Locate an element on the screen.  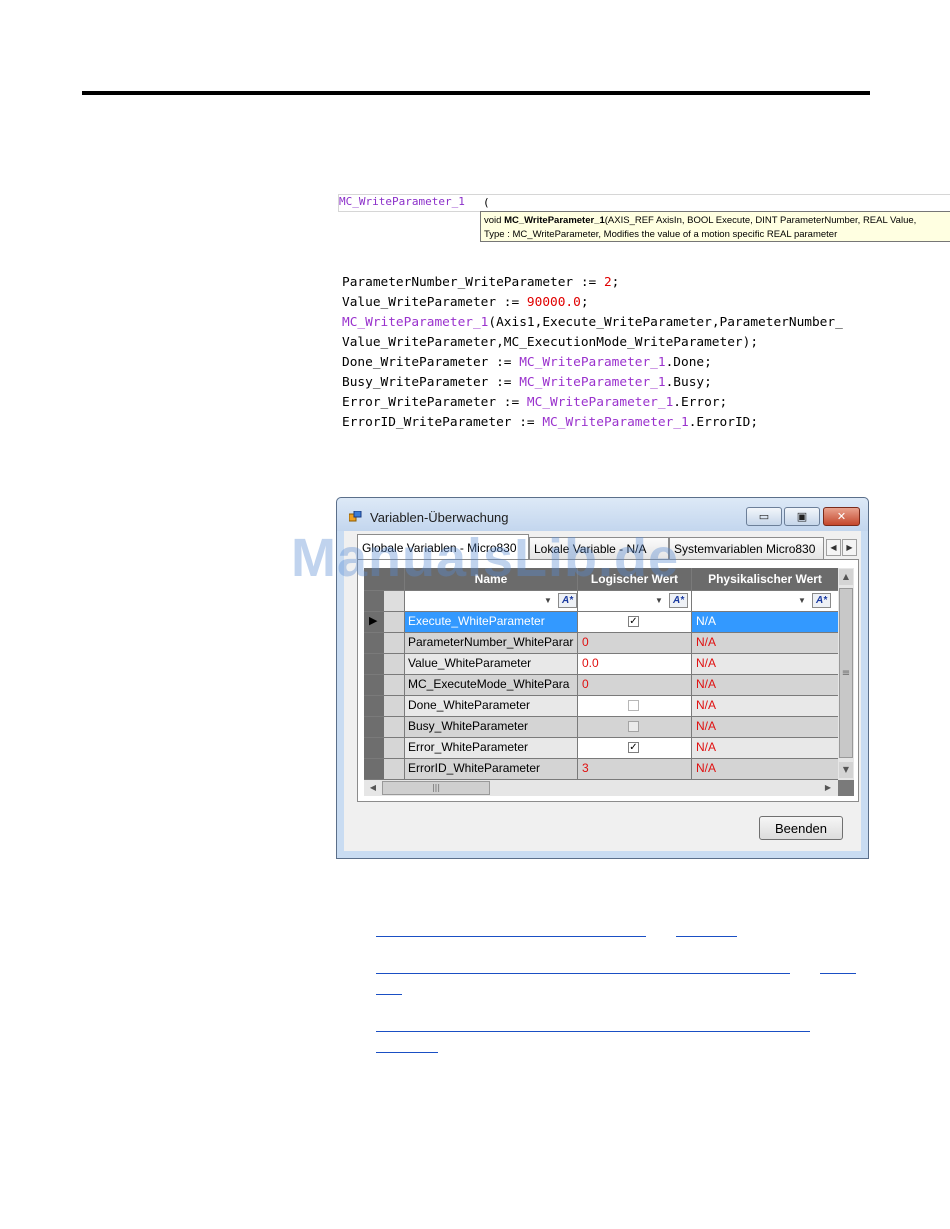
row-header: ▶ is located at coordinates (374, 622).